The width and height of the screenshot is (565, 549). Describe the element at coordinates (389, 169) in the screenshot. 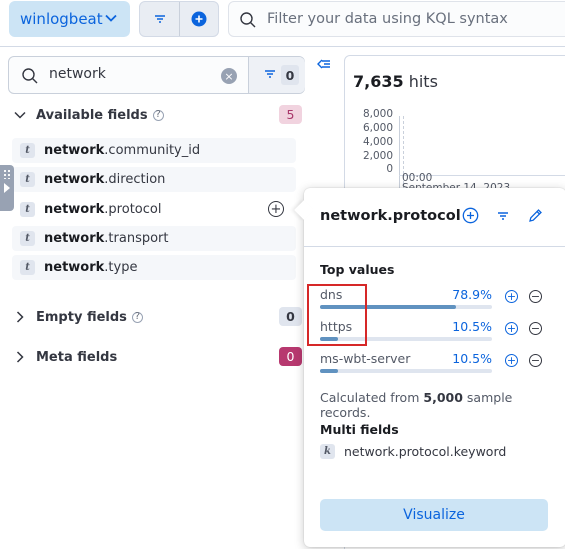

I see `y-tick: 0` at that location.